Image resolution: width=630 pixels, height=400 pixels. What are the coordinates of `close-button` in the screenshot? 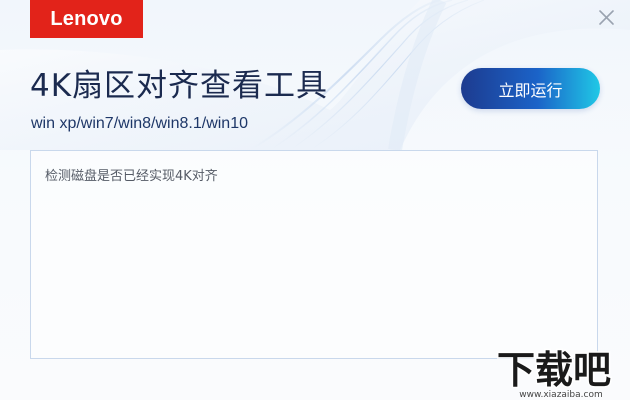 It's located at (606, 18).